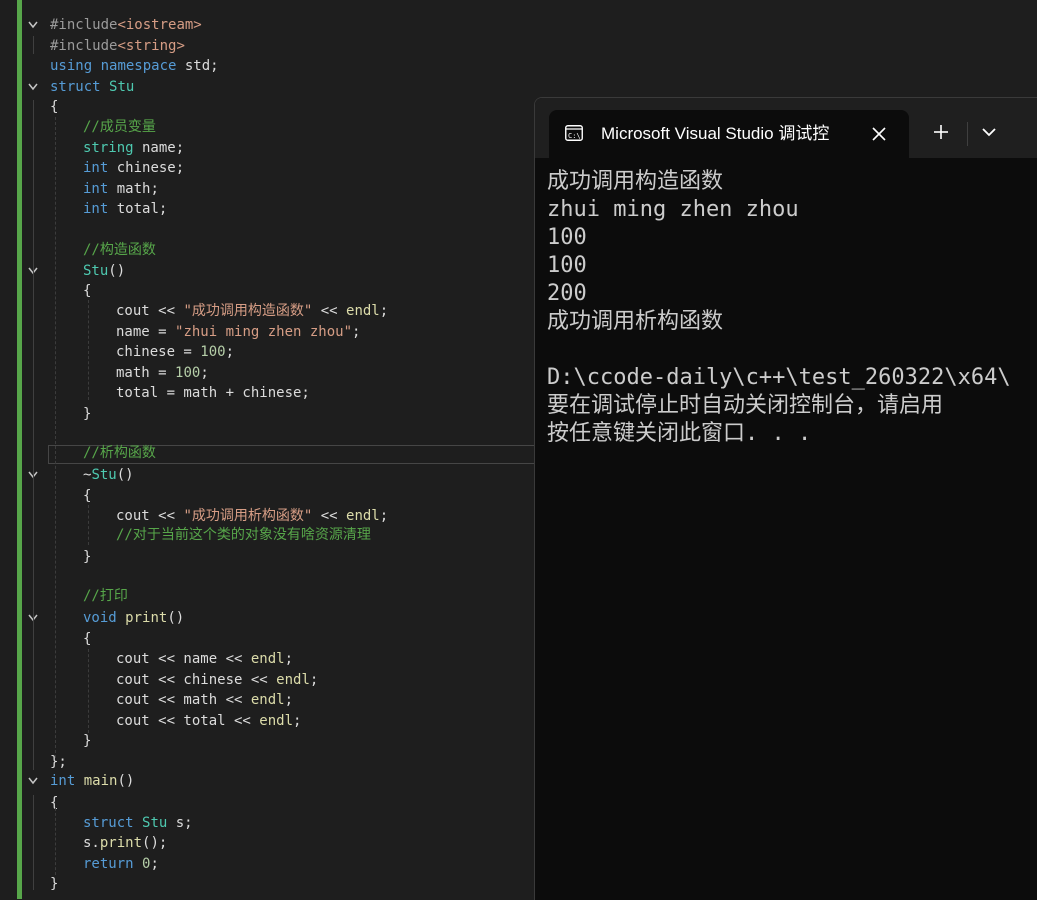 The width and height of the screenshot is (1037, 900). I want to click on chevron-down-icon, so click(989, 132).